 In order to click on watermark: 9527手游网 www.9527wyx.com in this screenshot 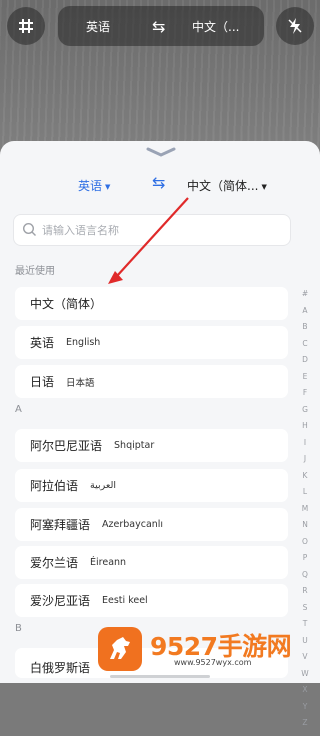, I will do `click(209, 650)`.